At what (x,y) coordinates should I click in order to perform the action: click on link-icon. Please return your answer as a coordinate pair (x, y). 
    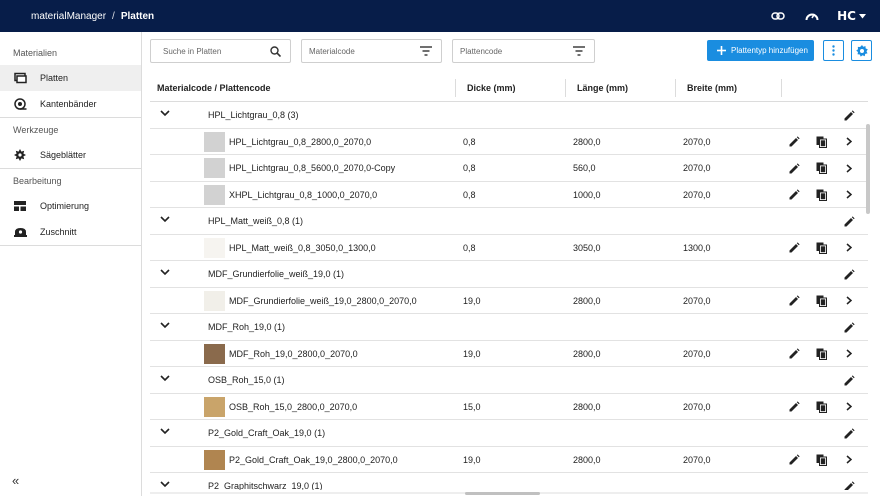
    Looking at the image, I should click on (778, 16).